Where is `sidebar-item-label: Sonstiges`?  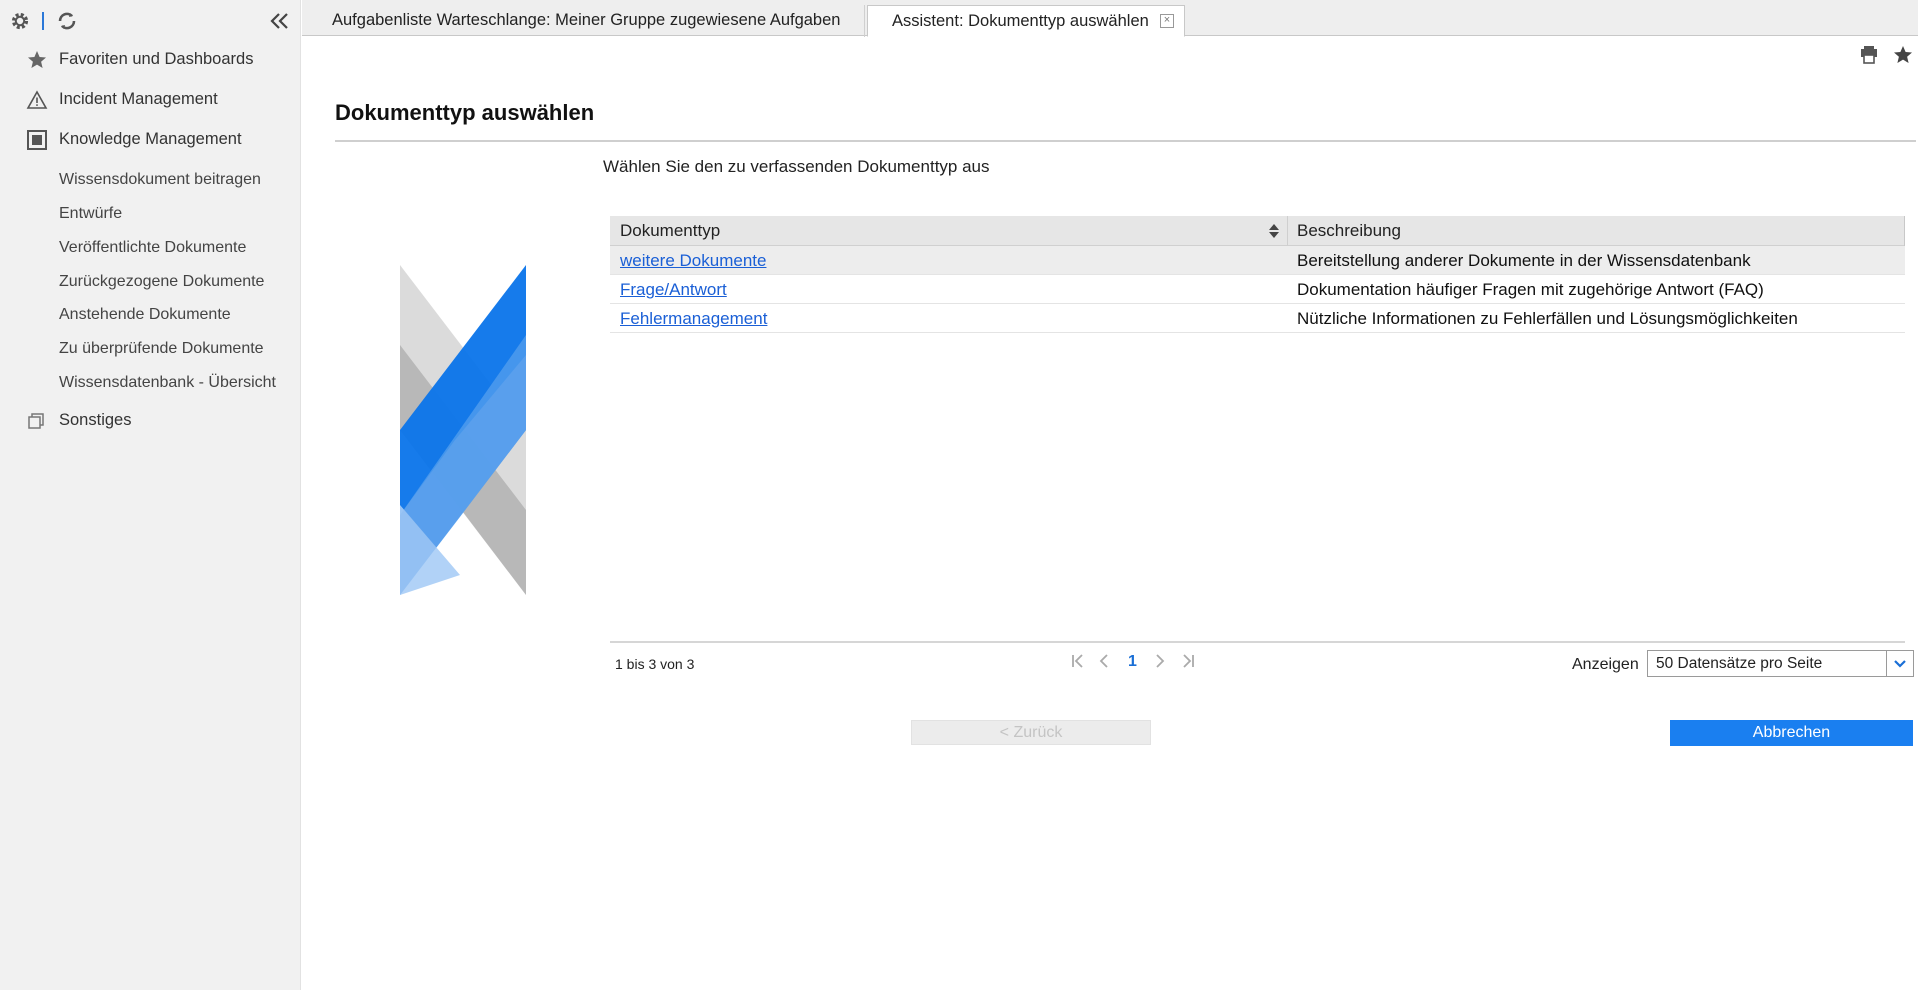 sidebar-item-label: Sonstiges is located at coordinates (95, 419).